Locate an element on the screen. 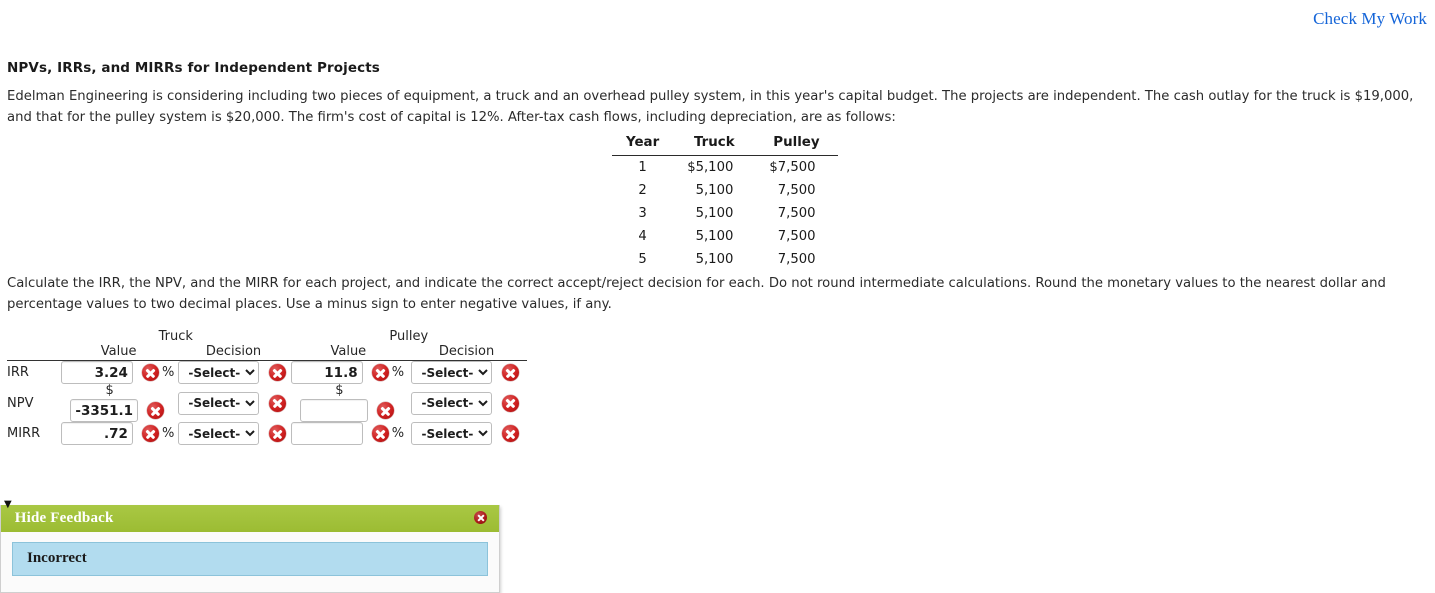 This screenshot has width=1435, height=593. group-header-truck: Truck is located at coordinates (175, 336).